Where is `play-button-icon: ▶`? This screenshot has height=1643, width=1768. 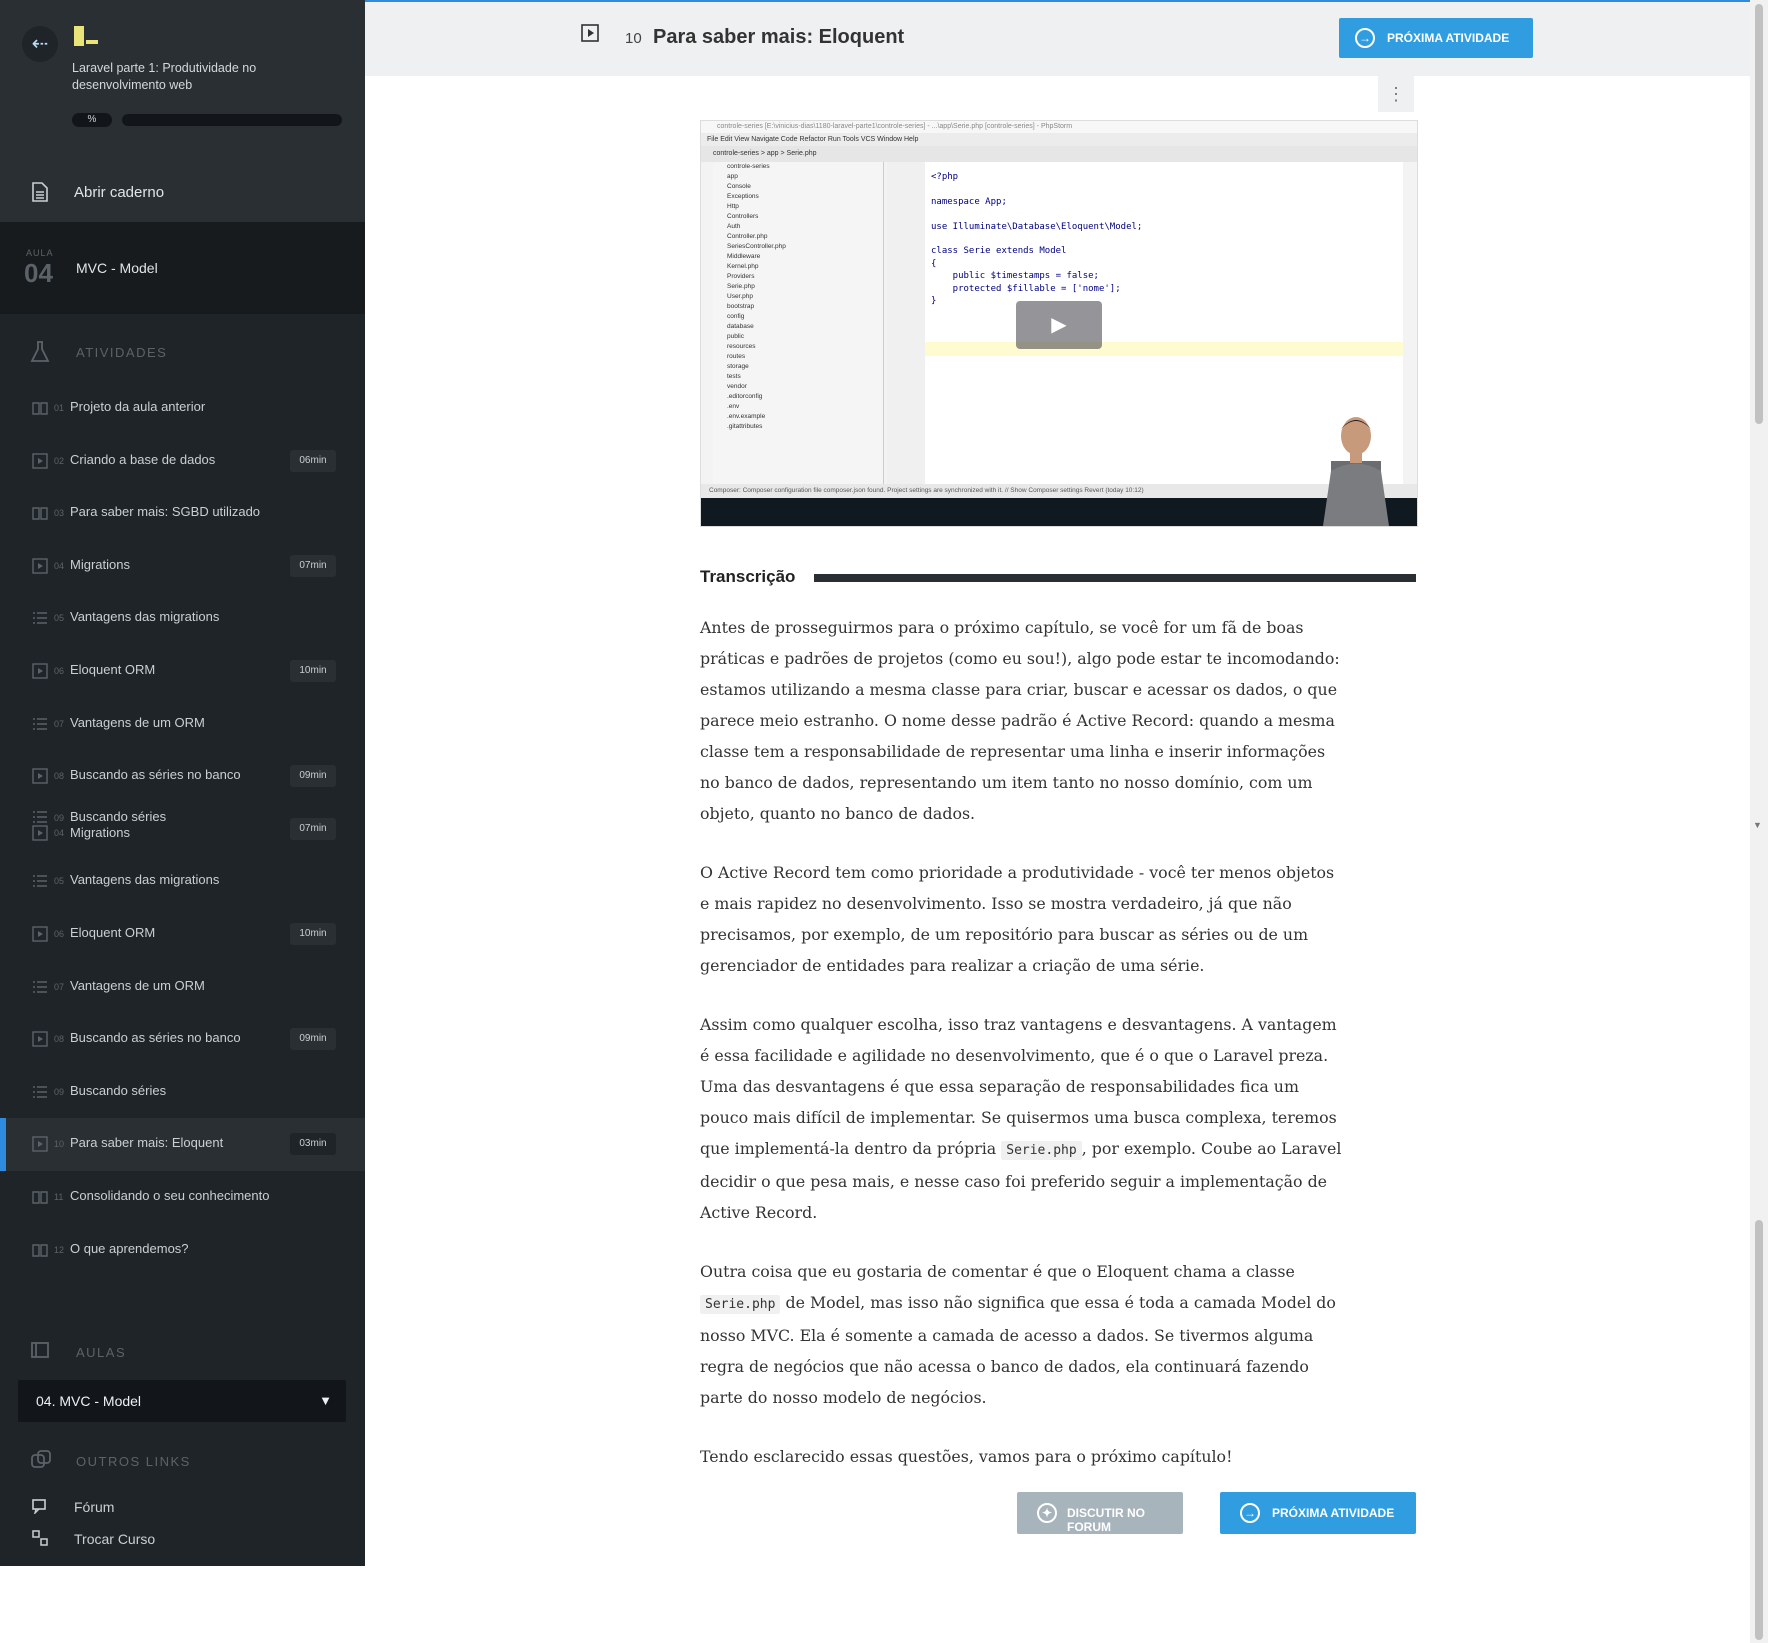
play-button-icon: ▶ is located at coordinates (1059, 325).